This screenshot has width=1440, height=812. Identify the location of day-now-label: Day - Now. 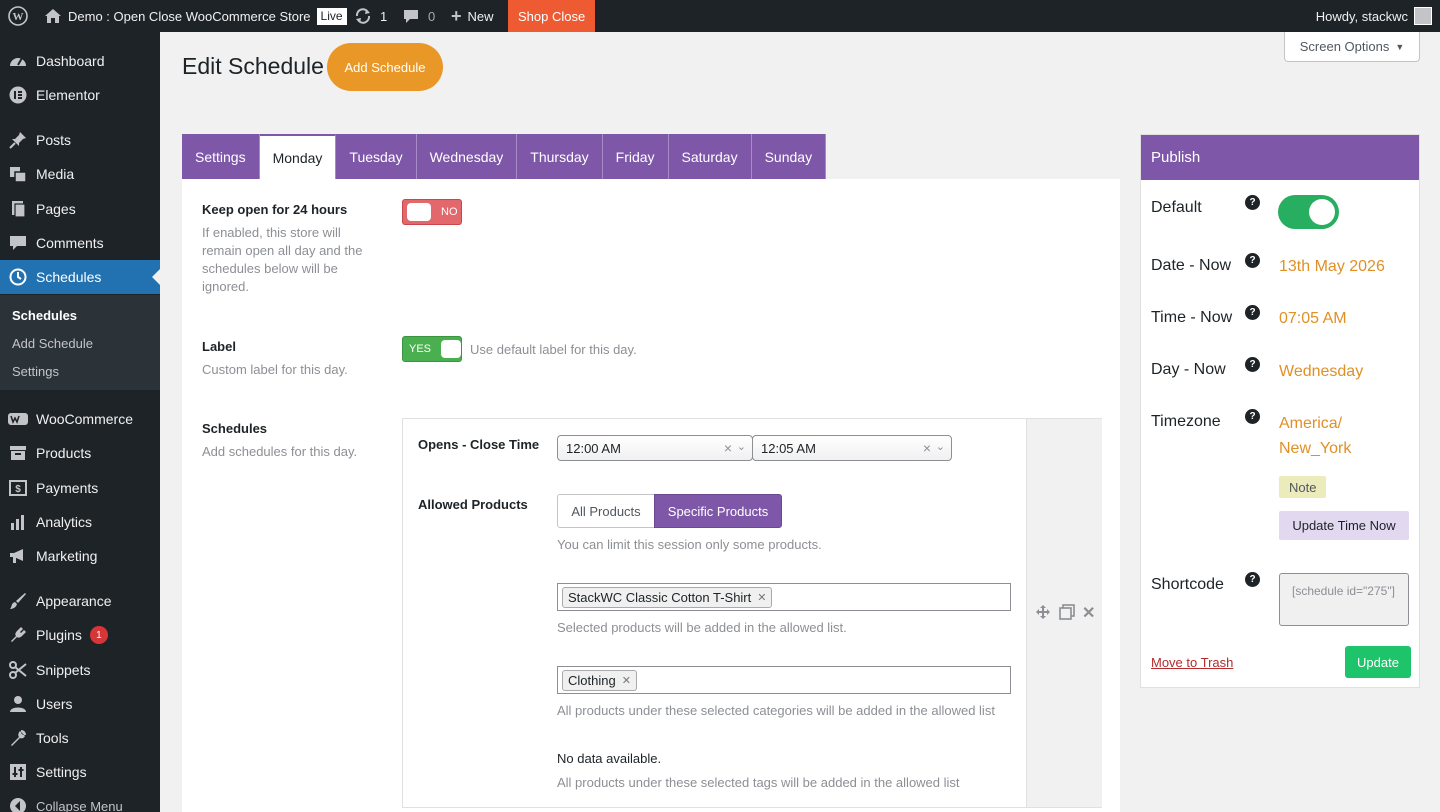
(1188, 369).